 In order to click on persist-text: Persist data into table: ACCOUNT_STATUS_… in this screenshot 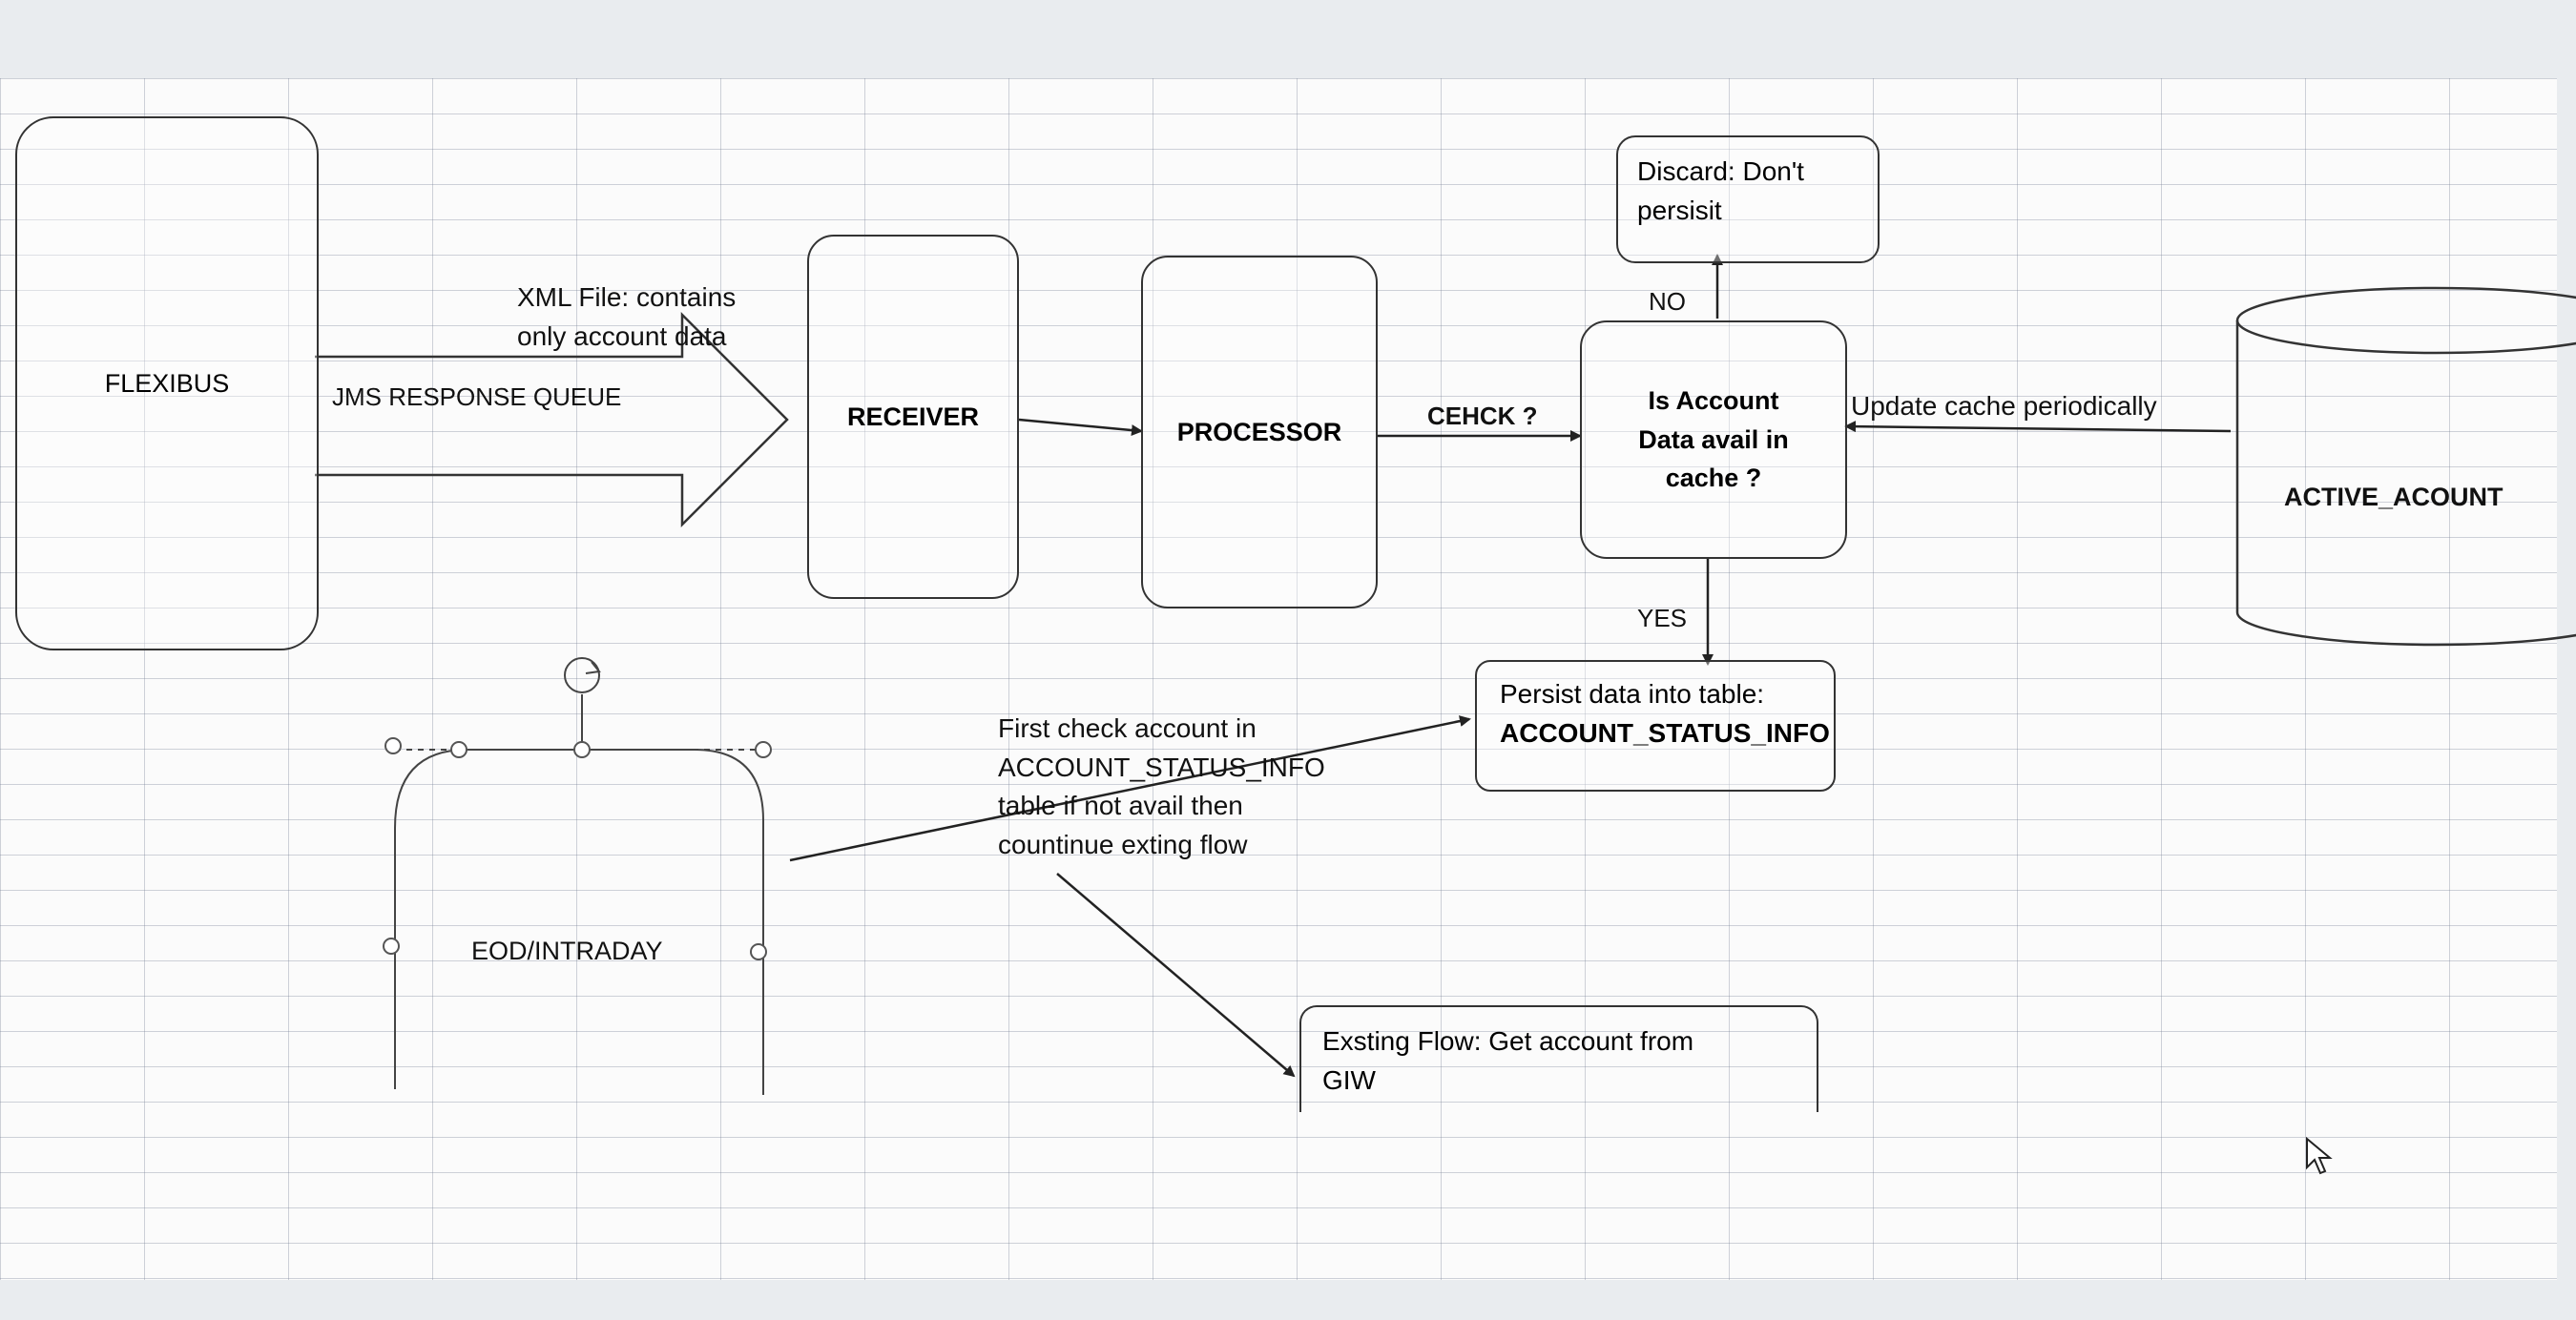, I will do `click(1665, 714)`.